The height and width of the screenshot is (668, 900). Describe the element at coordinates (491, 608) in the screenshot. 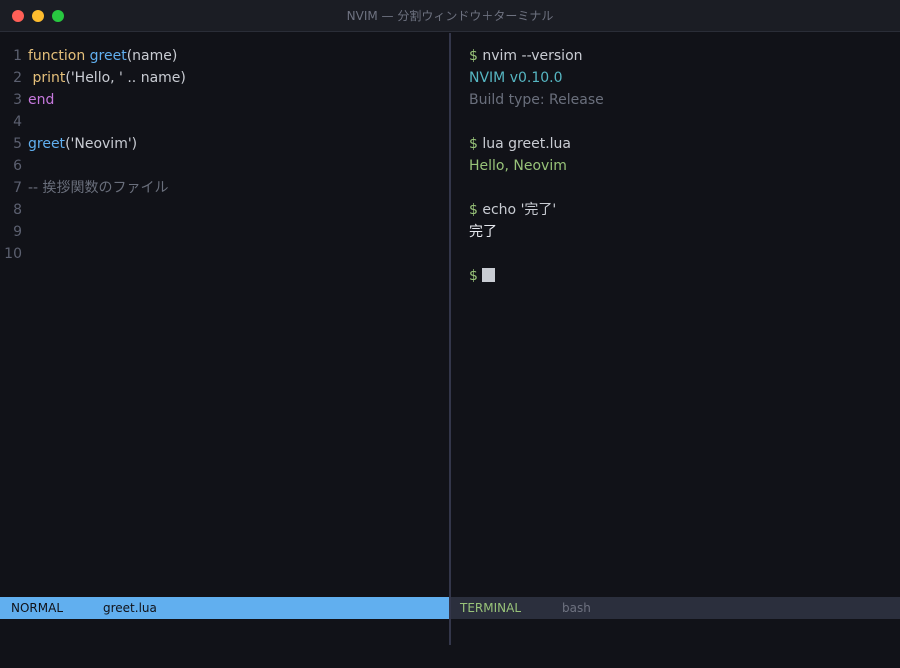

I see `mode-indicator: TERMINAL` at that location.